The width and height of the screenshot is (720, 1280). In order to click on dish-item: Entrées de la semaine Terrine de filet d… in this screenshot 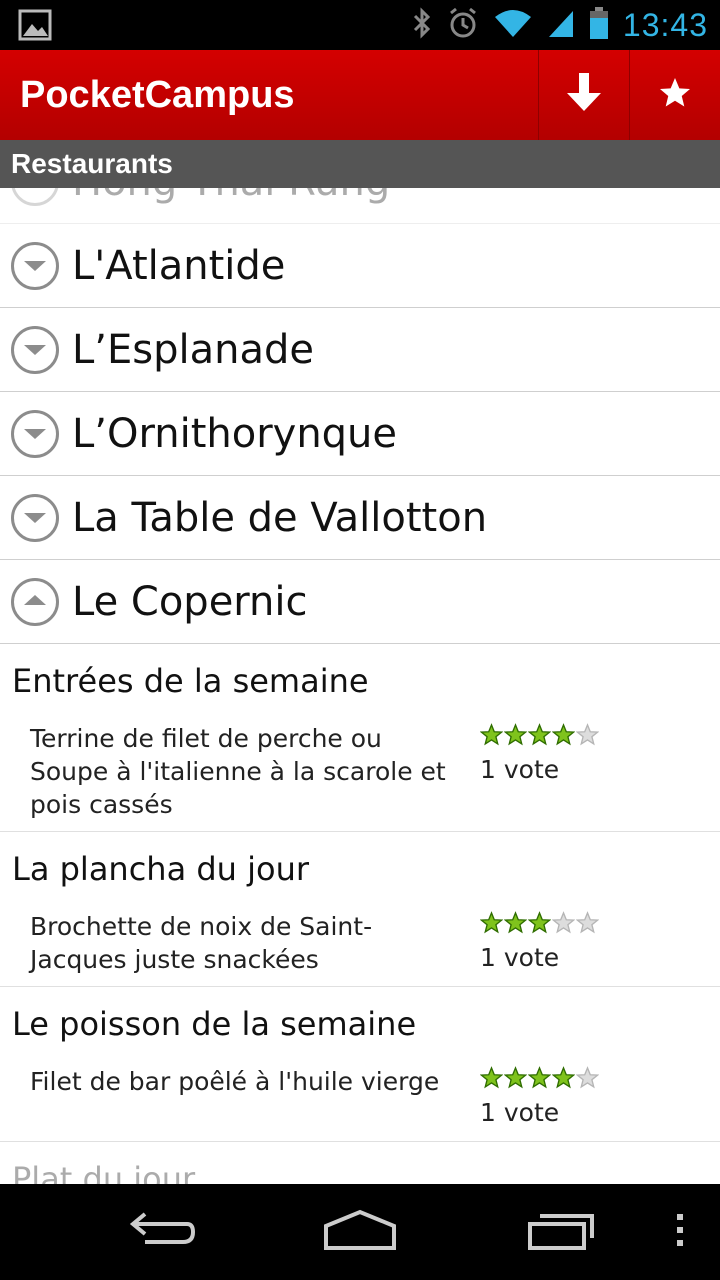, I will do `click(360, 738)`.